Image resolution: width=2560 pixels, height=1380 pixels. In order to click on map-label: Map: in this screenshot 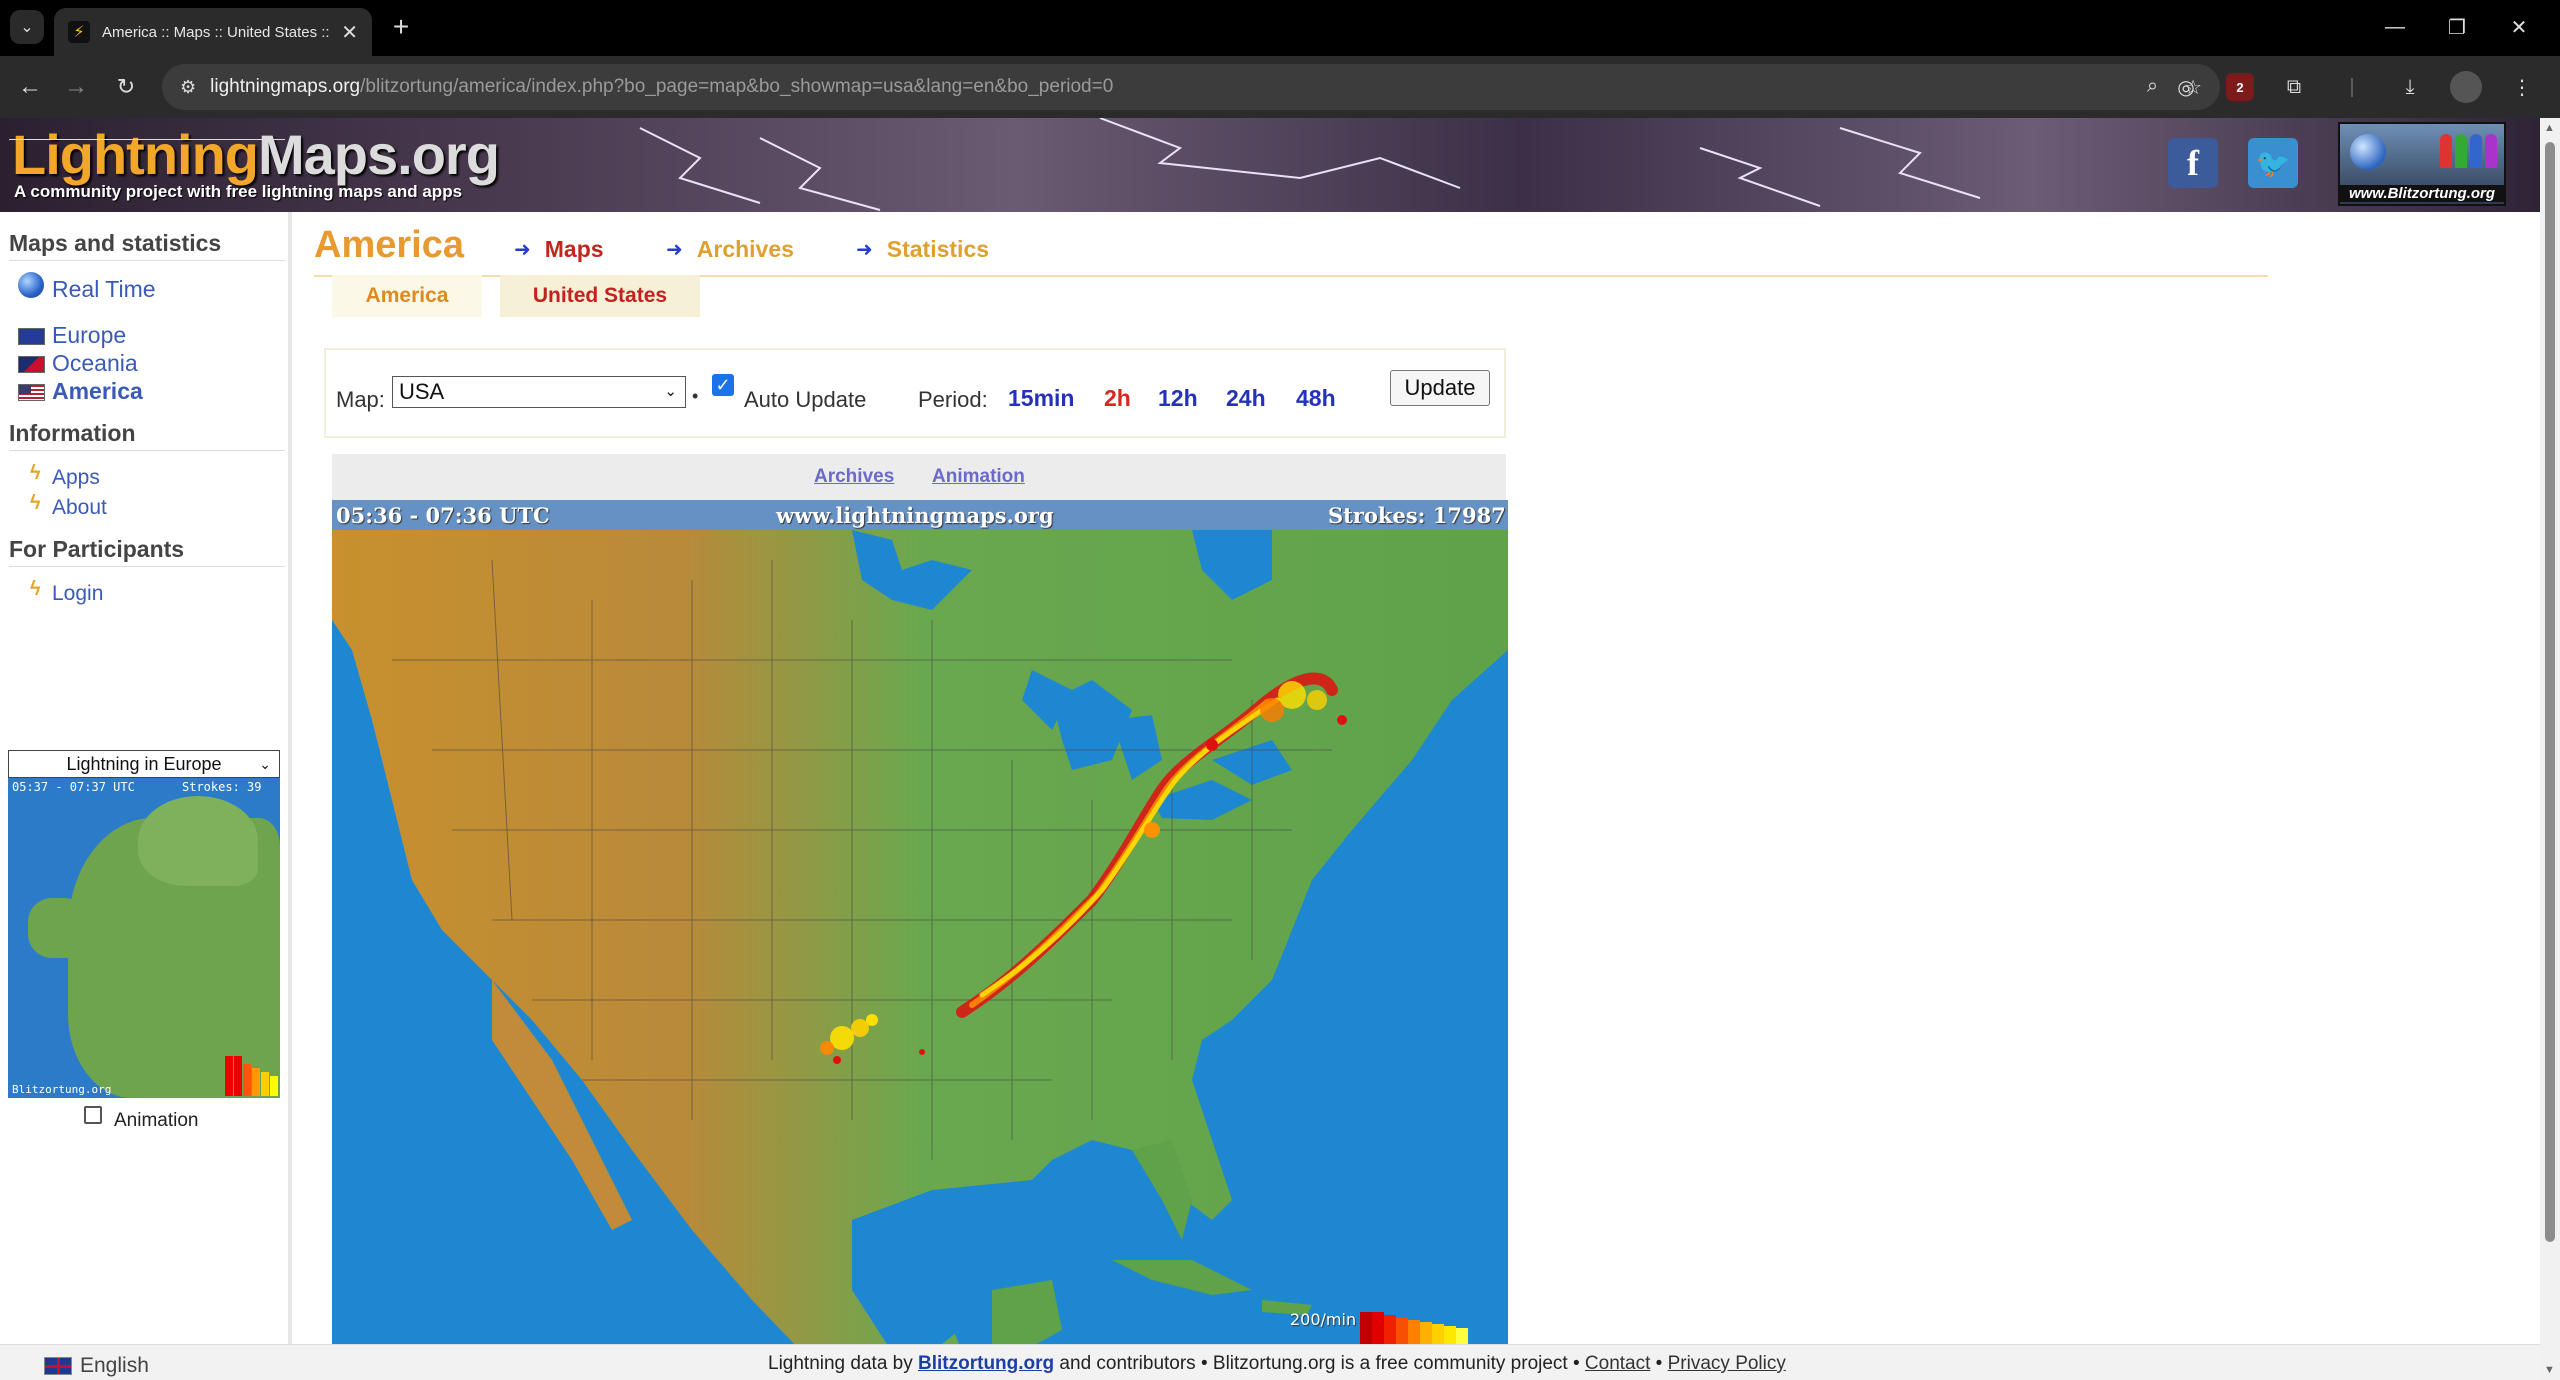, I will do `click(360, 399)`.